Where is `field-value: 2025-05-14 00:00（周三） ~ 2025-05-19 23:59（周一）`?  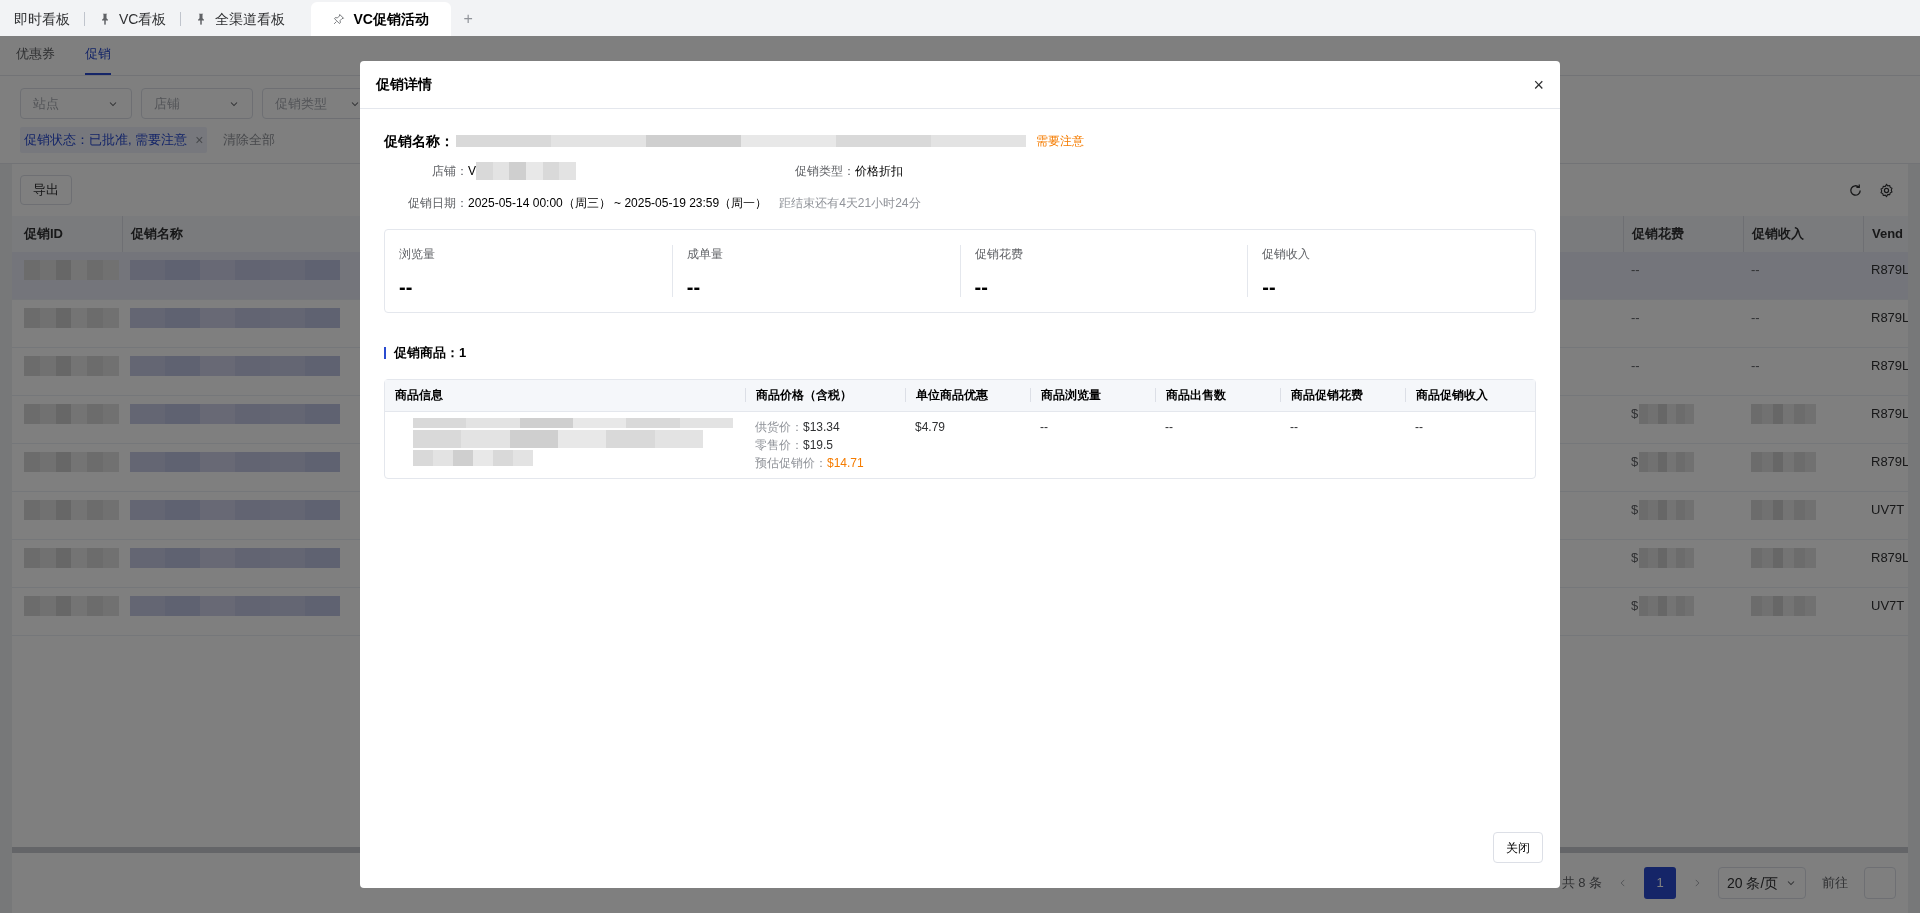 field-value: 2025-05-14 00:00（周三） ~ 2025-05-19 23:59（周一） is located at coordinates (618, 203).